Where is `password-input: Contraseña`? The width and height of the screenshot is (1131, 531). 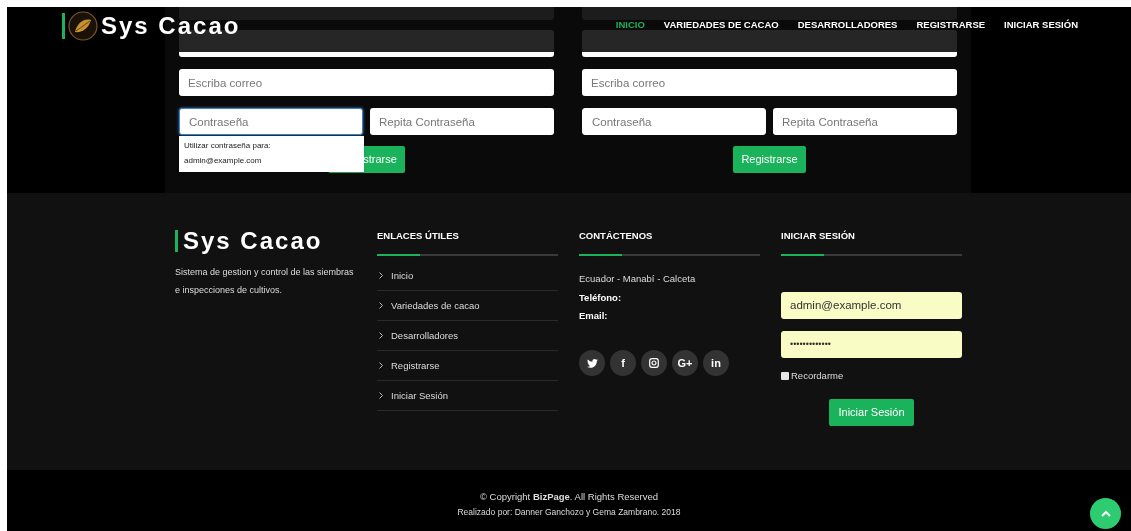
password-input: Contraseña is located at coordinates (271, 121).